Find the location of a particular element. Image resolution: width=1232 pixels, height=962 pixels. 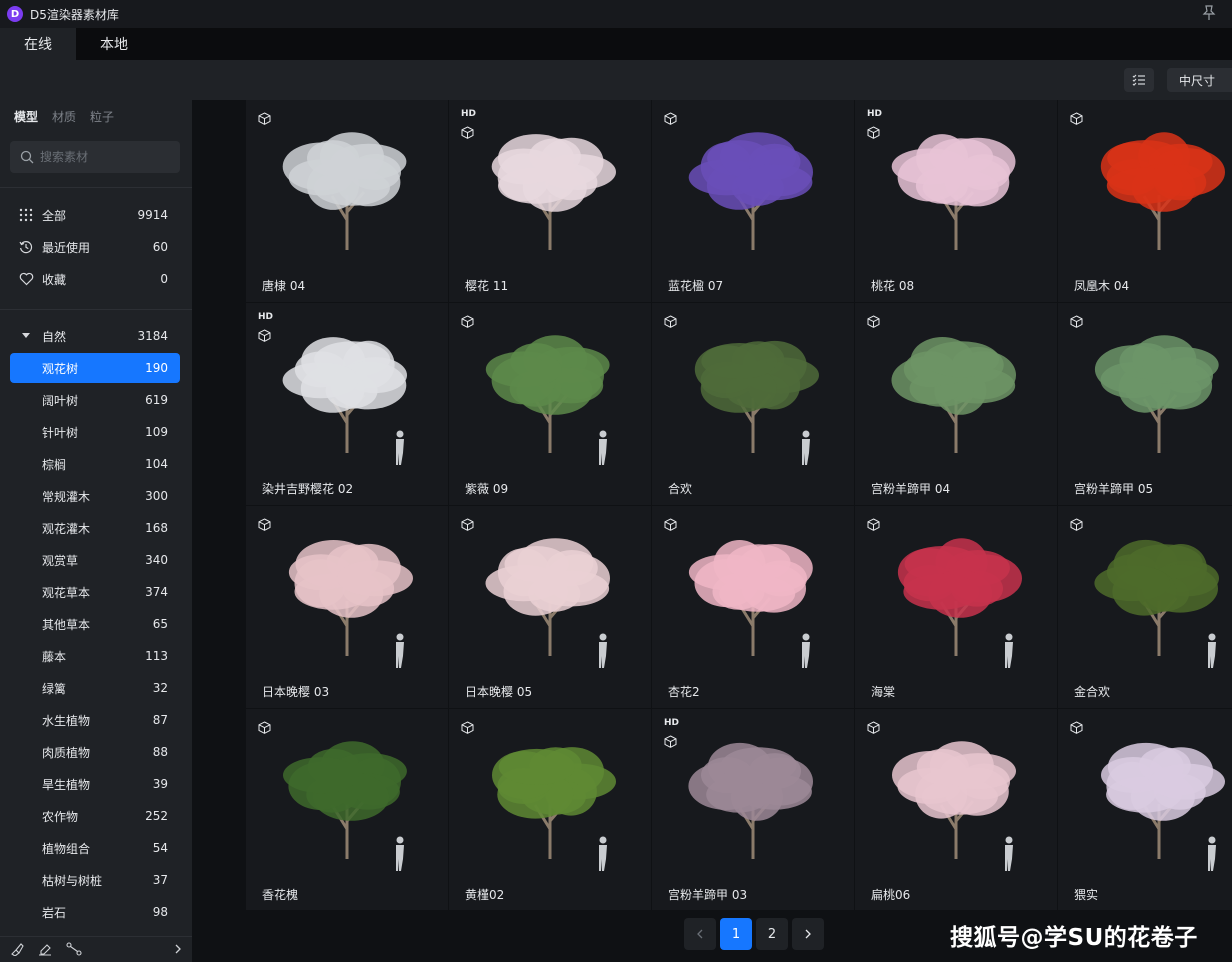

sidebar-subitem-label: 藤本 is located at coordinates (54, 656).